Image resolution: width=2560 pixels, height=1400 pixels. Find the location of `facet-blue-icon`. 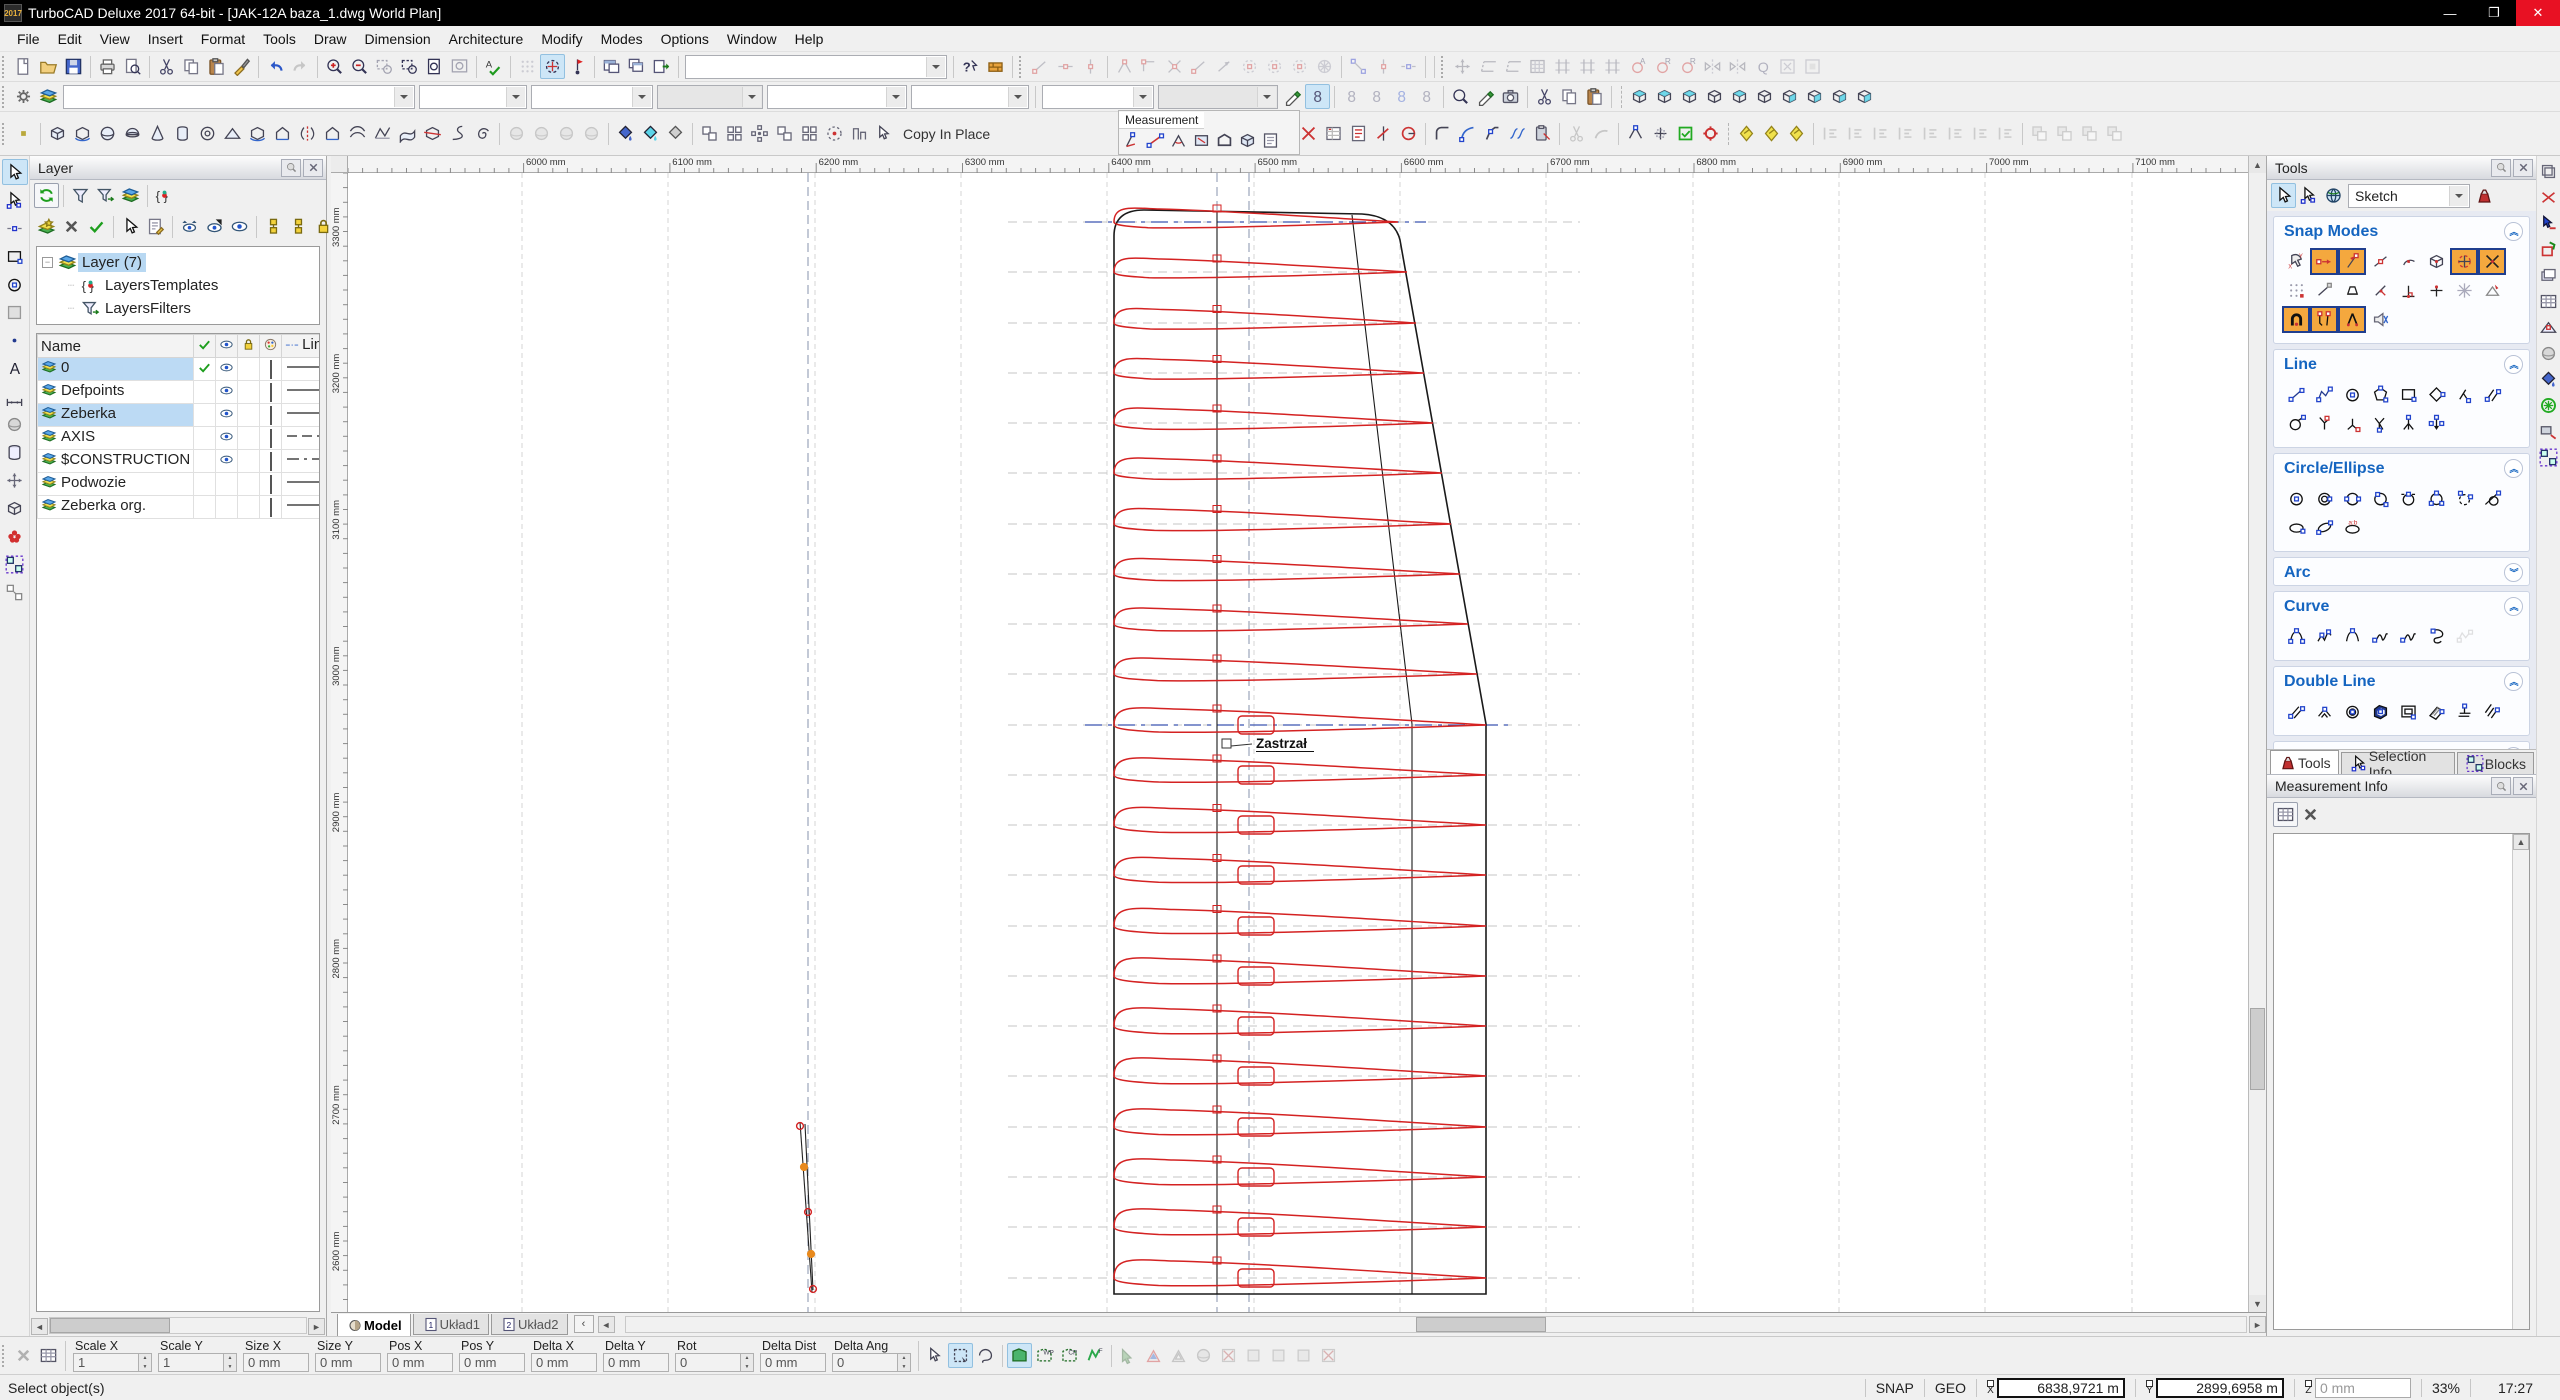

facet-blue-icon is located at coordinates (625, 133).